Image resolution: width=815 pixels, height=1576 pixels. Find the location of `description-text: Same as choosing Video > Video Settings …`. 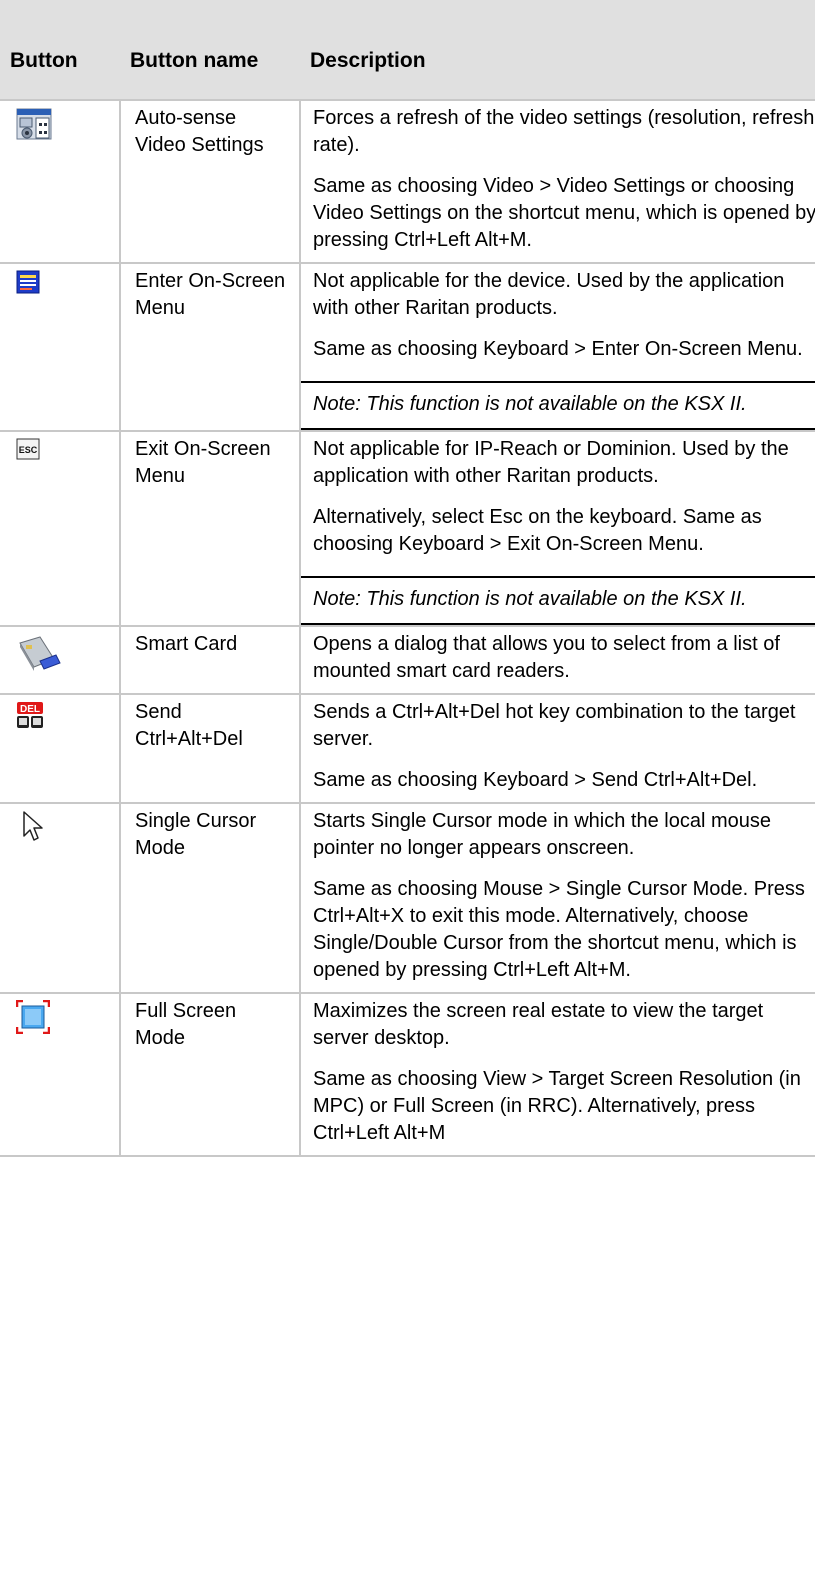

description-text: Same as choosing Video > Video Settings … is located at coordinates (564, 213).